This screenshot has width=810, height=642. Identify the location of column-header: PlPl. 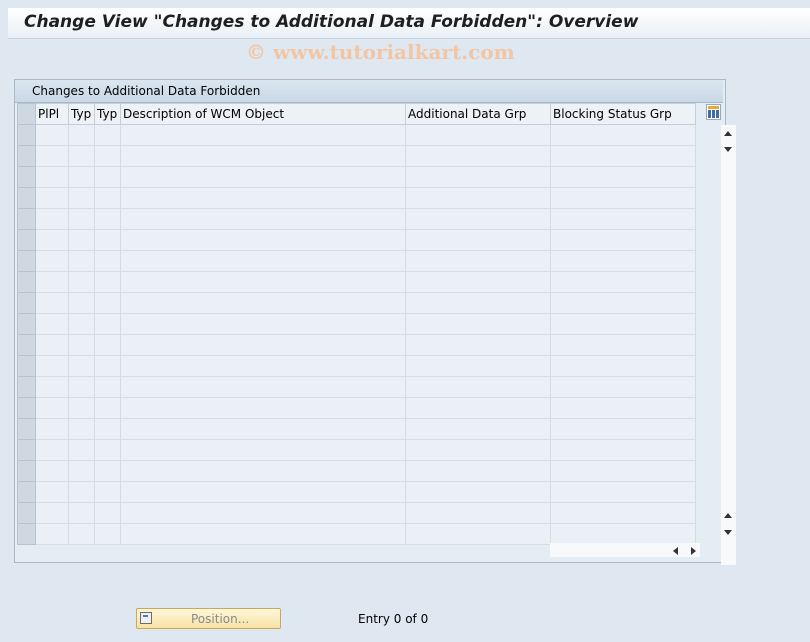
(52, 114).